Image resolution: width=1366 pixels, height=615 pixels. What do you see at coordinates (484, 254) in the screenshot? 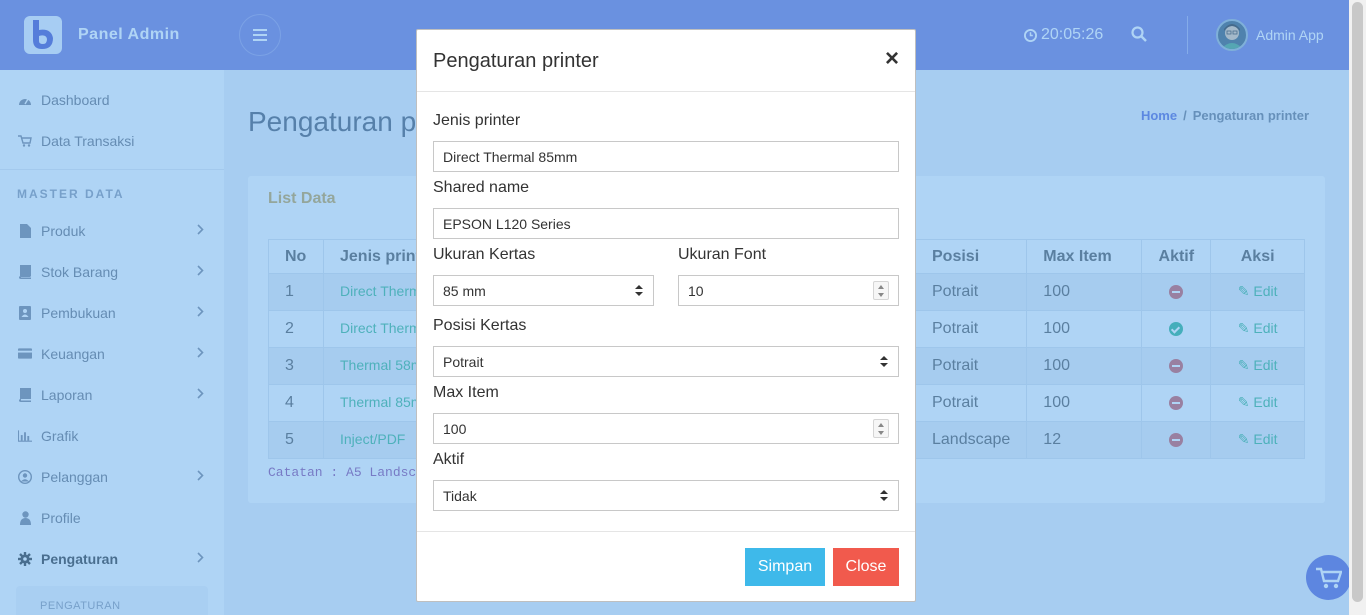
I see `ukuran-kertas-label: Ukuran Kertas` at bounding box center [484, 254].